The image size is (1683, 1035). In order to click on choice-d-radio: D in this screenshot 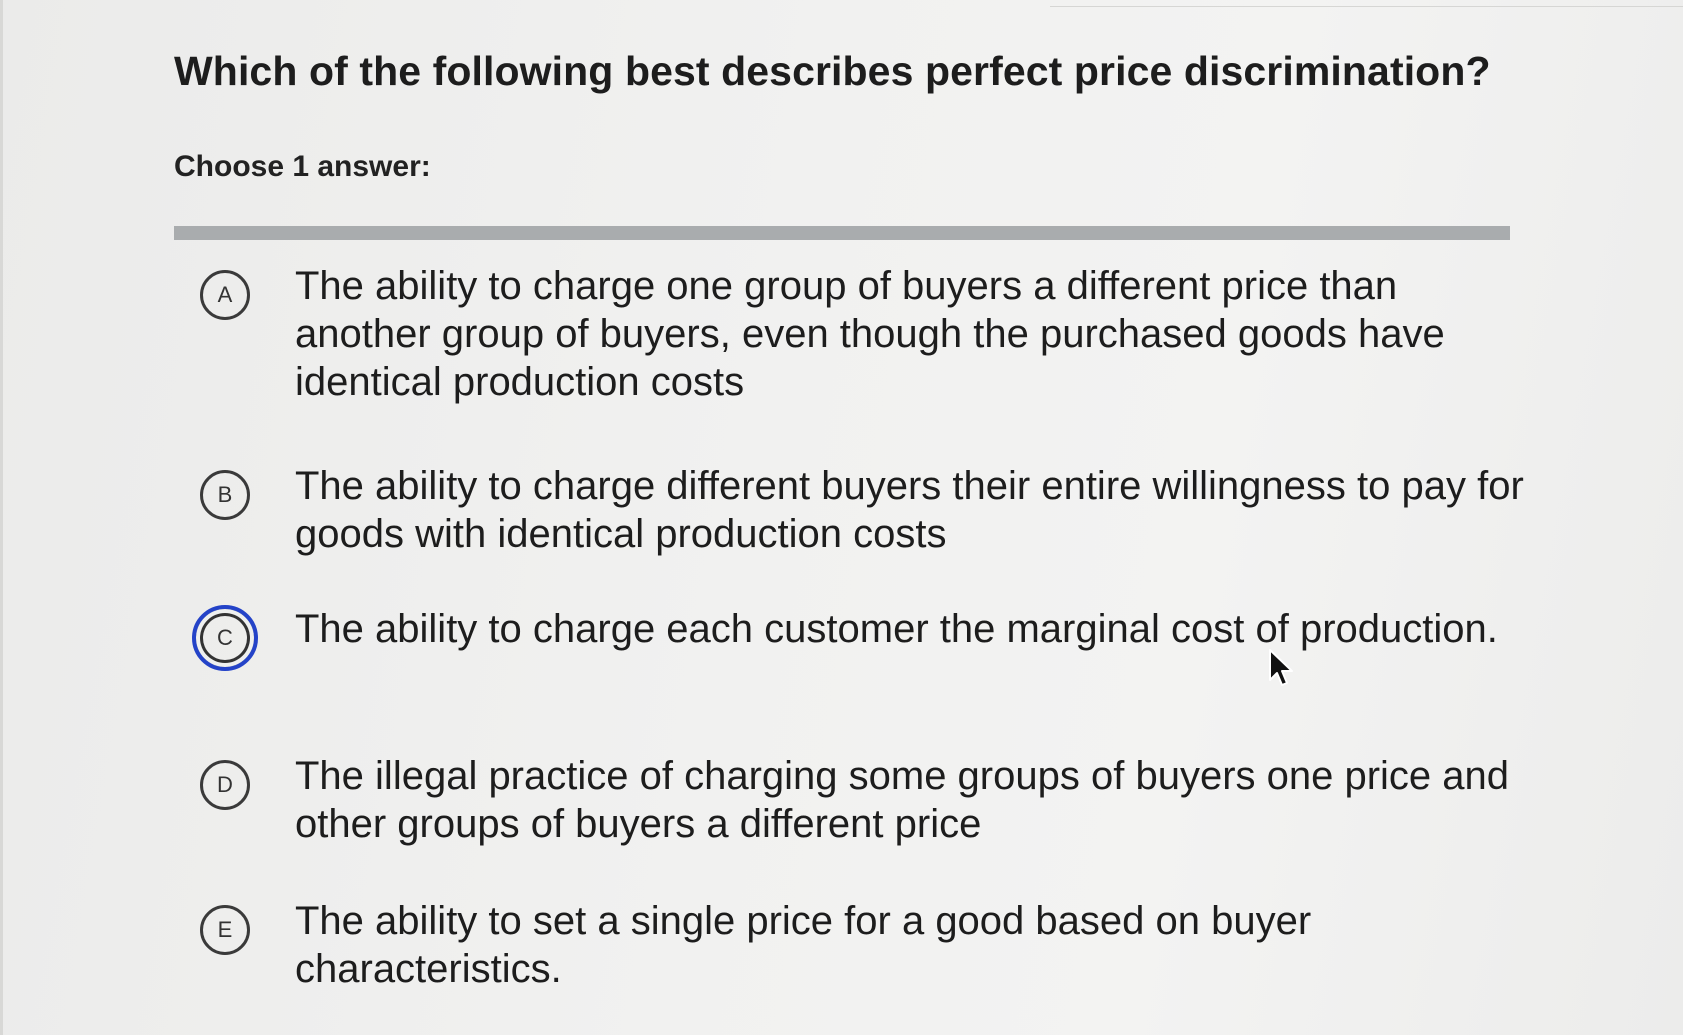, I will do `click(225, 785)`.